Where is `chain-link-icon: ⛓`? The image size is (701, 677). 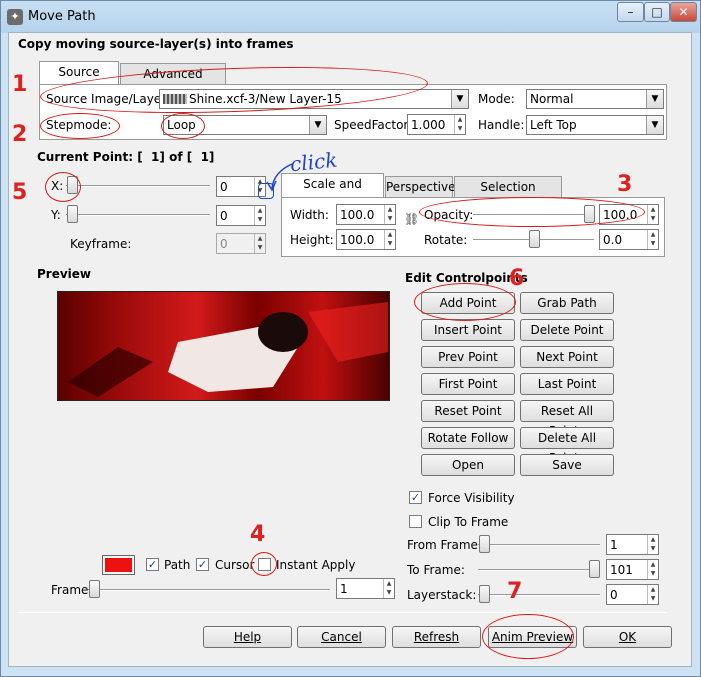 chain-link-icon: ⛓ is located at coordinates (411, 224).